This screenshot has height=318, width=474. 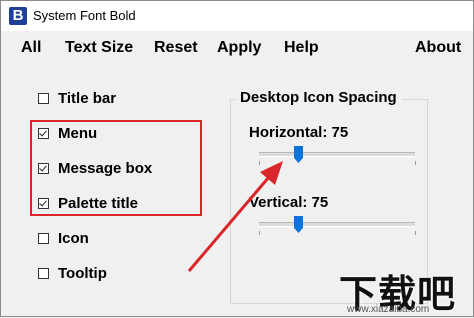 What do you see at coordinates (43, 273) in the screenshot?
I see `checkbox-tooltip-box` at bounding box center [43, 273].